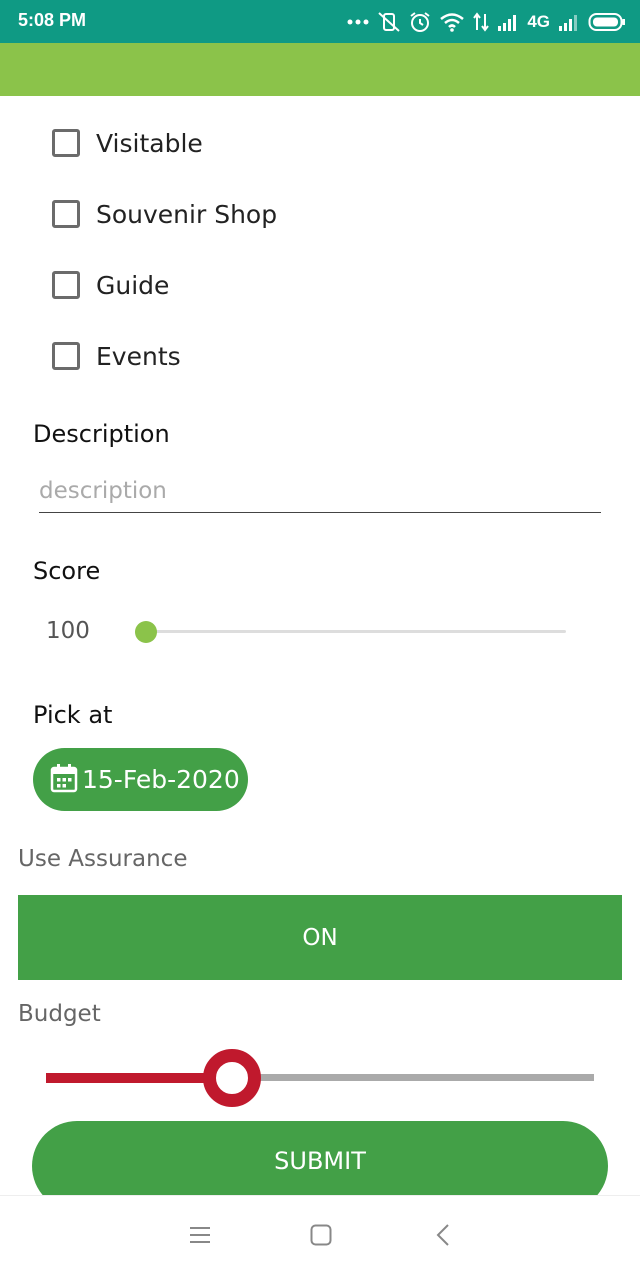  I want to click on checkbox-souvenir-shop: Souvenir Shop, so click(164, 214).